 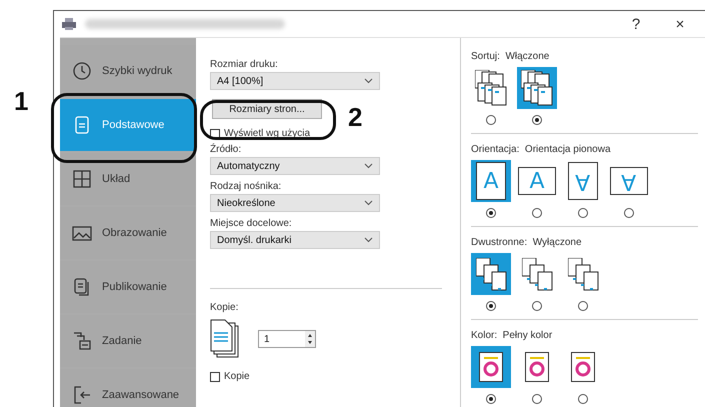 What do you see at coordinates (295, 166) in the screenshot?
I see `dropdown: Automatyczny` at bounding box center [295, 166].